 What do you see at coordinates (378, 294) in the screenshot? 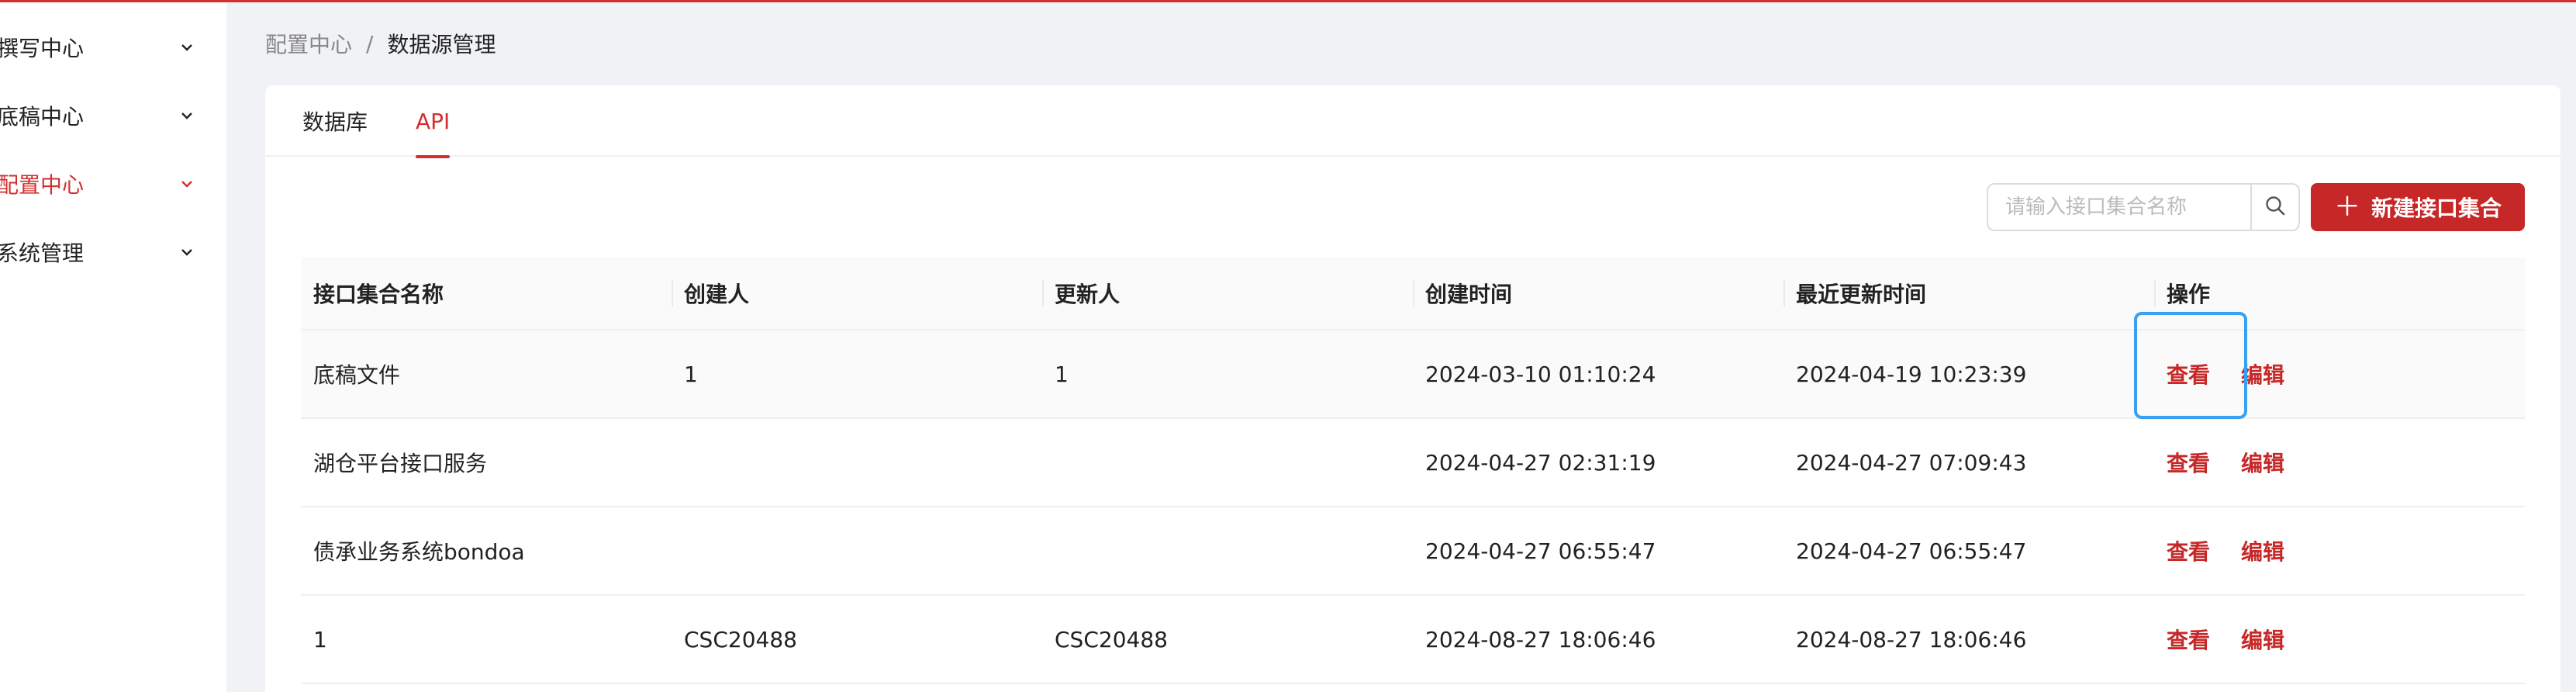
I see `column-header-name: 接口集合名称` at bounding box center [378, 294].